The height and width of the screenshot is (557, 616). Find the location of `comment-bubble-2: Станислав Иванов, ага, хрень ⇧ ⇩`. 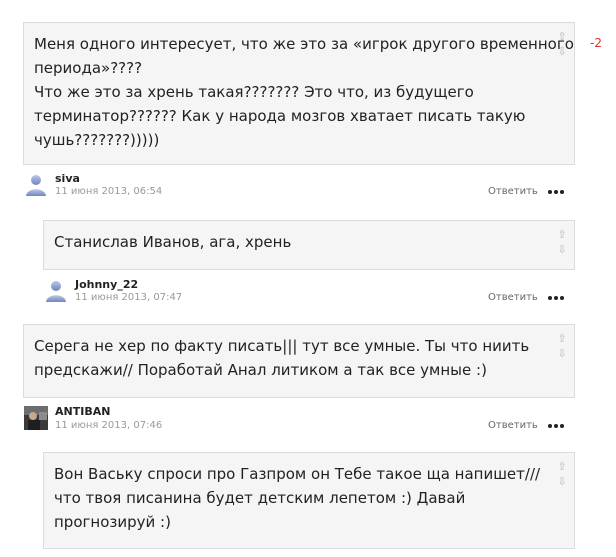

comment-bubble-2: Станислав Иванов, ага, хрень ⇧ ⇩ is located at coordinates (309, 245).